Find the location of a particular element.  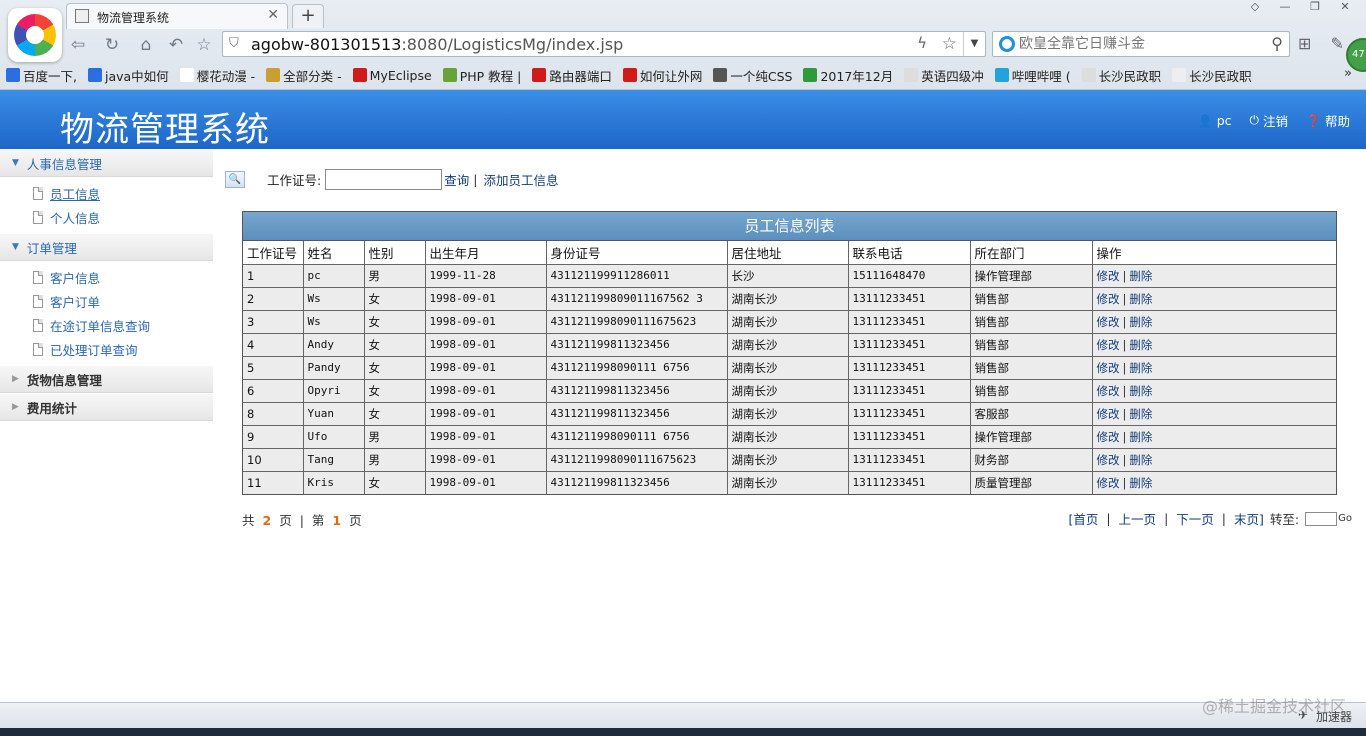

browser-logo-icon is located at coordinates (35, 35).